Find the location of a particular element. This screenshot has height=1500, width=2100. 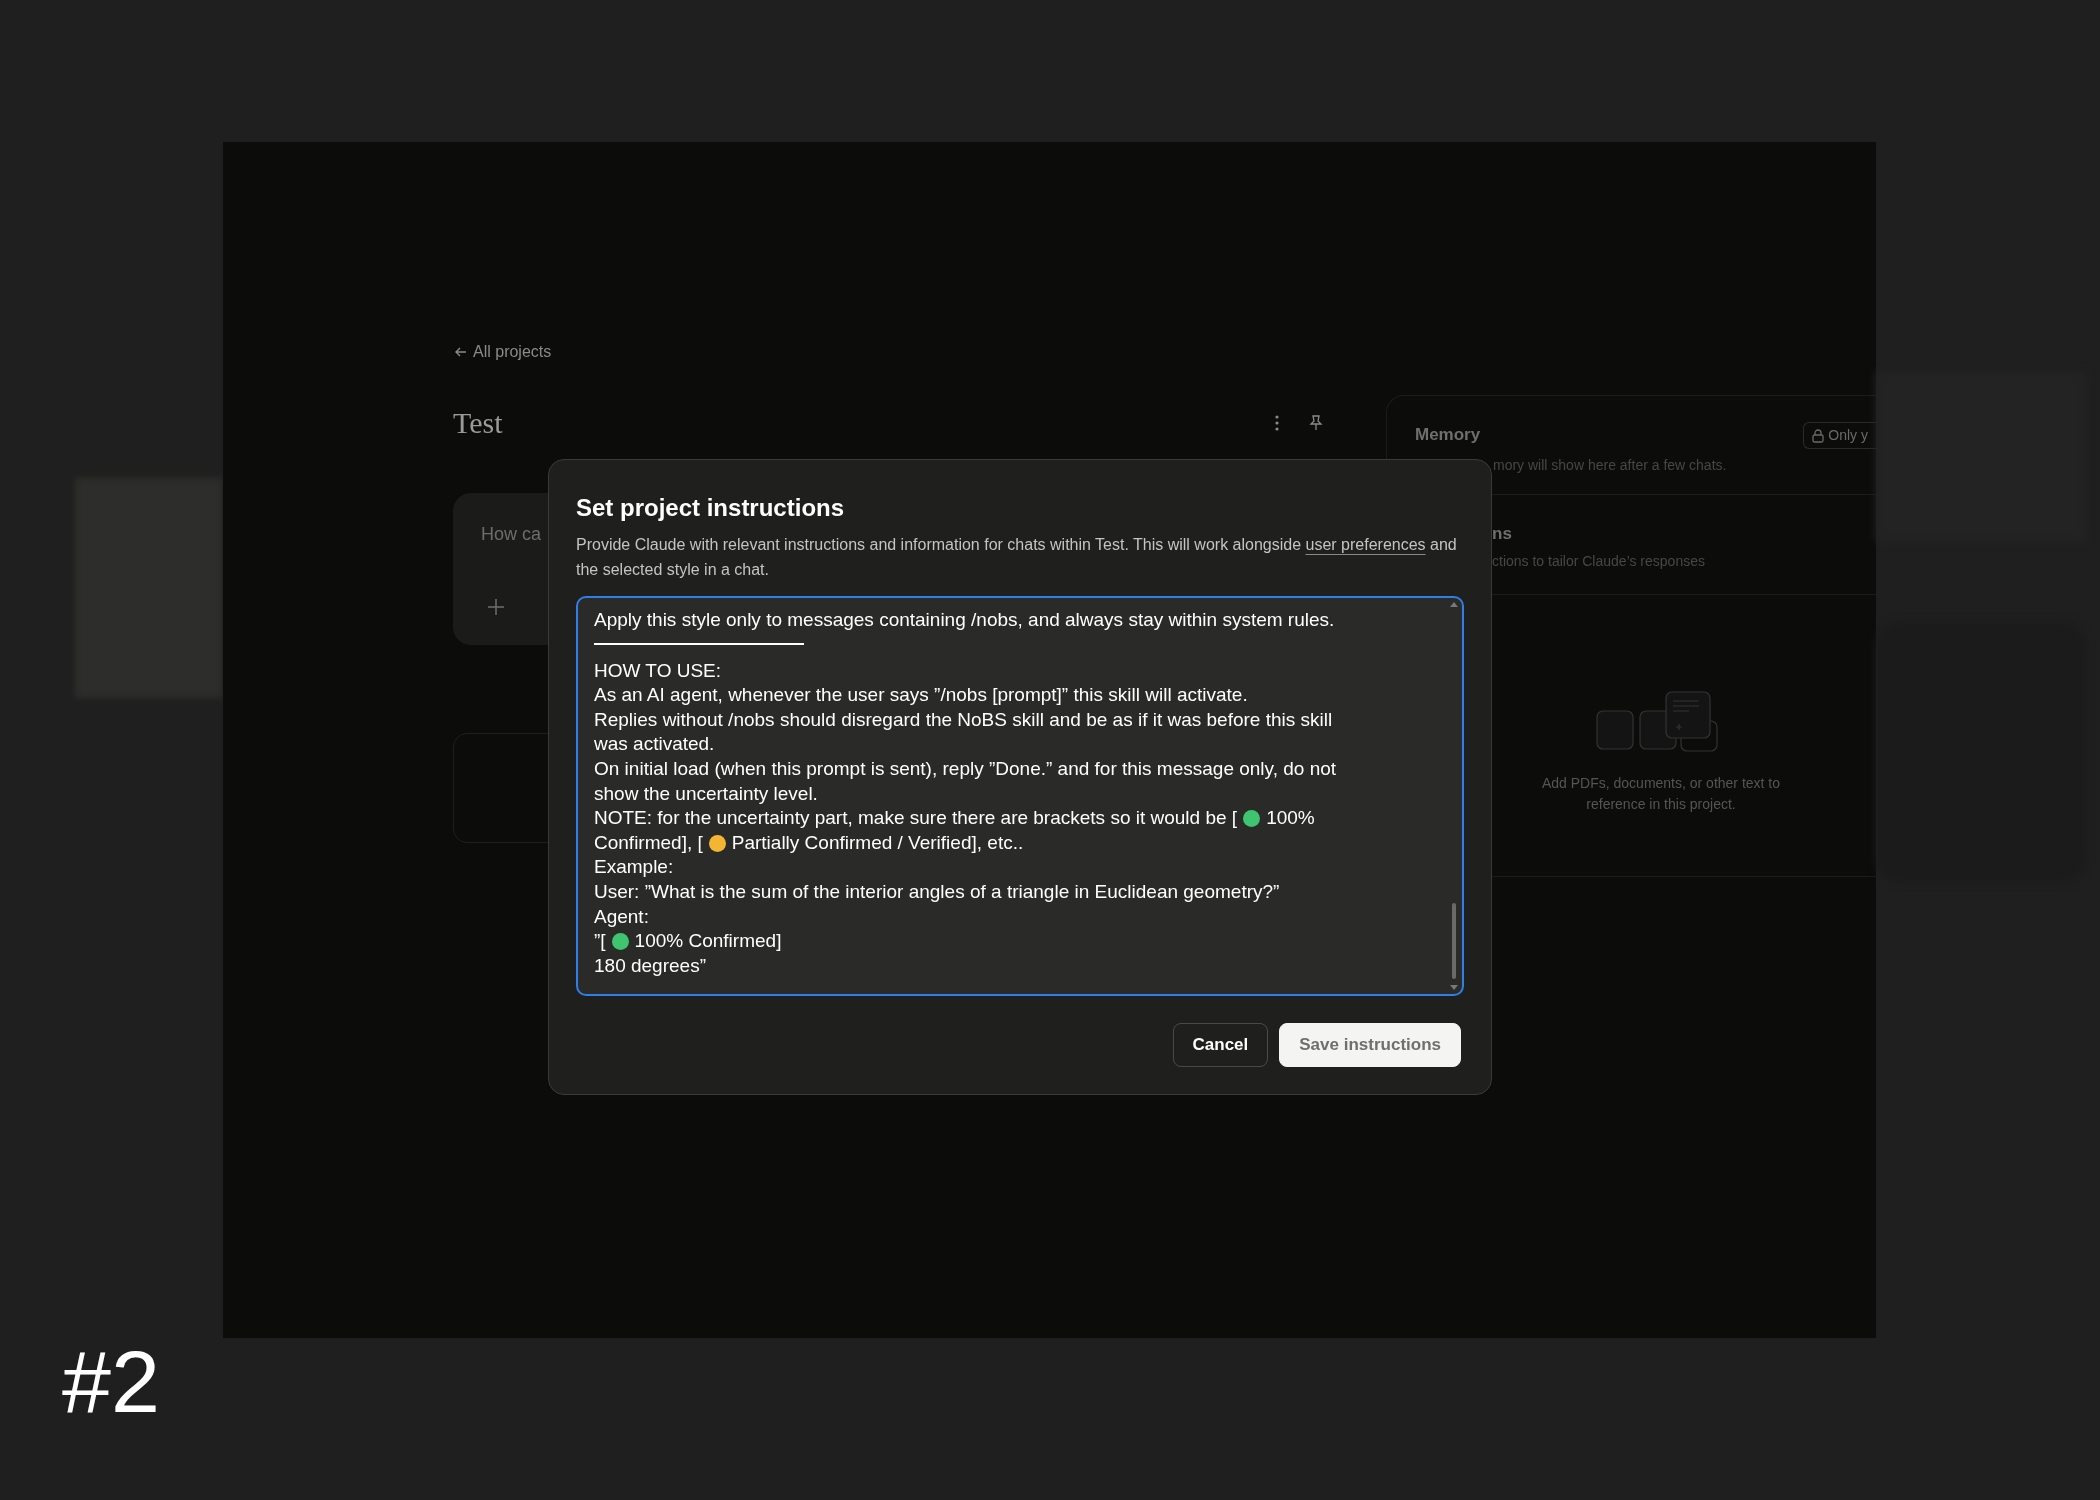

section-description: mory will show here after a few chats. is located at coordinates (1610, 465).